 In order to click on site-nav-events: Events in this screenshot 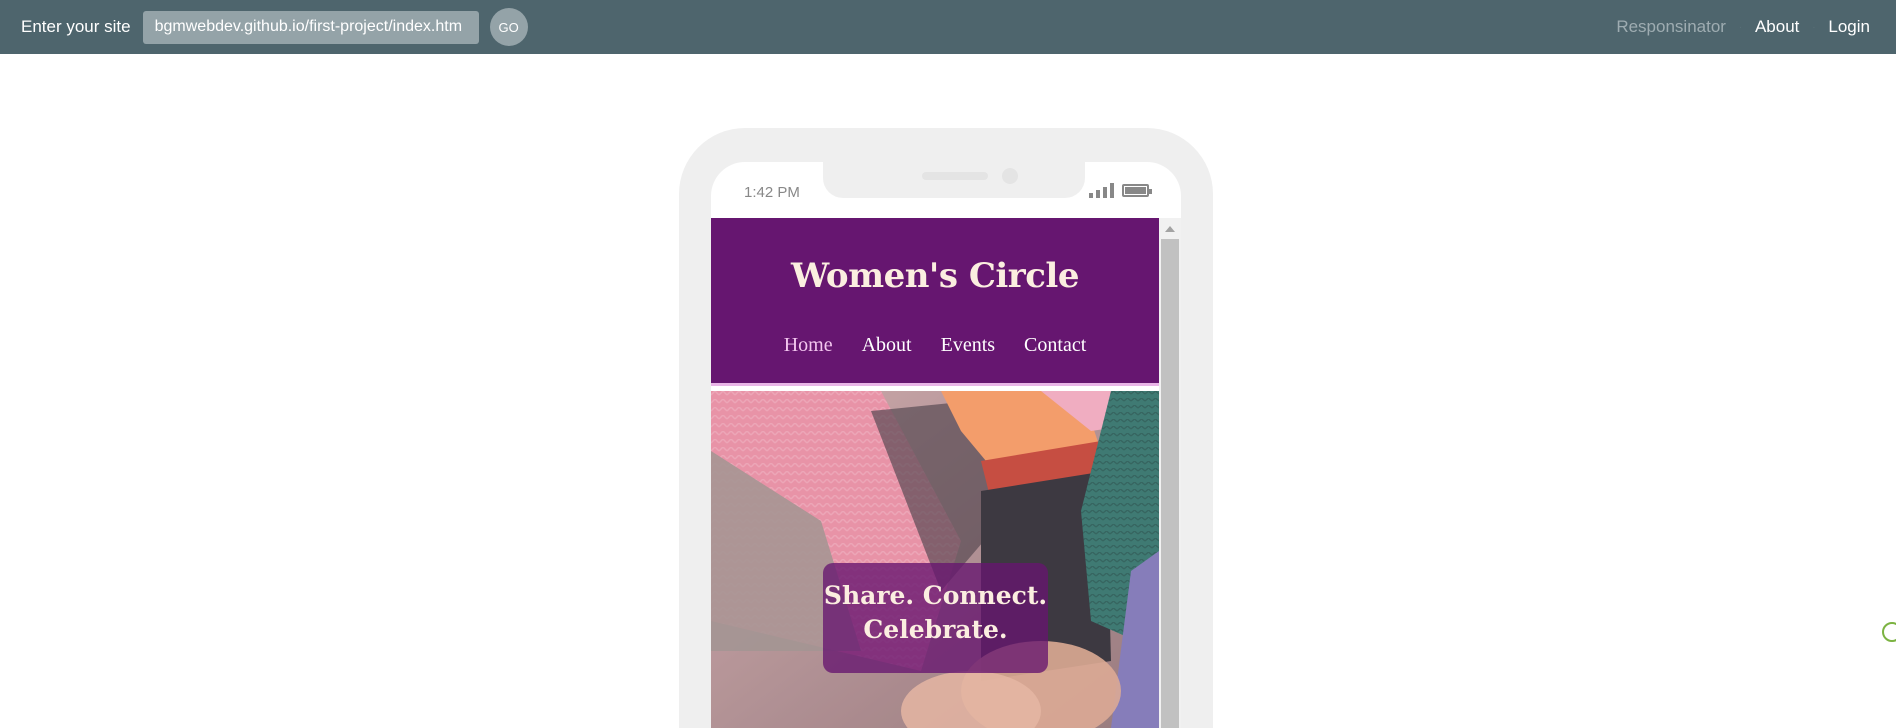, I will do `click(968, 345)`.